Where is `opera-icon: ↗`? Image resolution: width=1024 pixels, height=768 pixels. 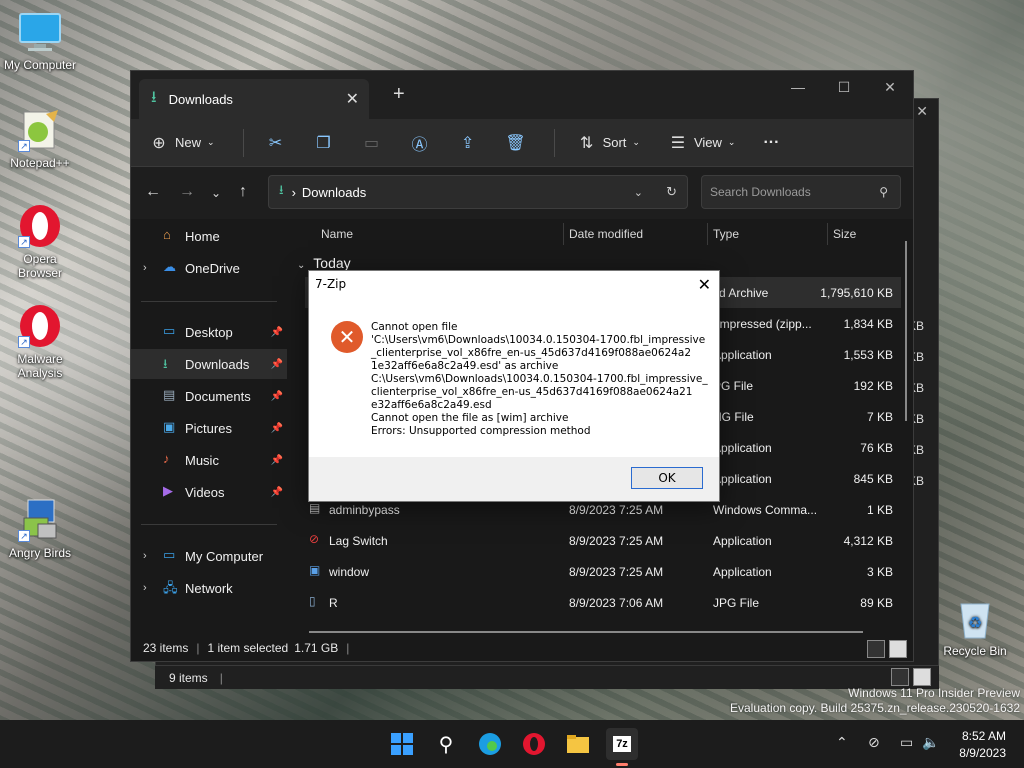
opera-icon: ↗ is located at coordinates (40, 226).